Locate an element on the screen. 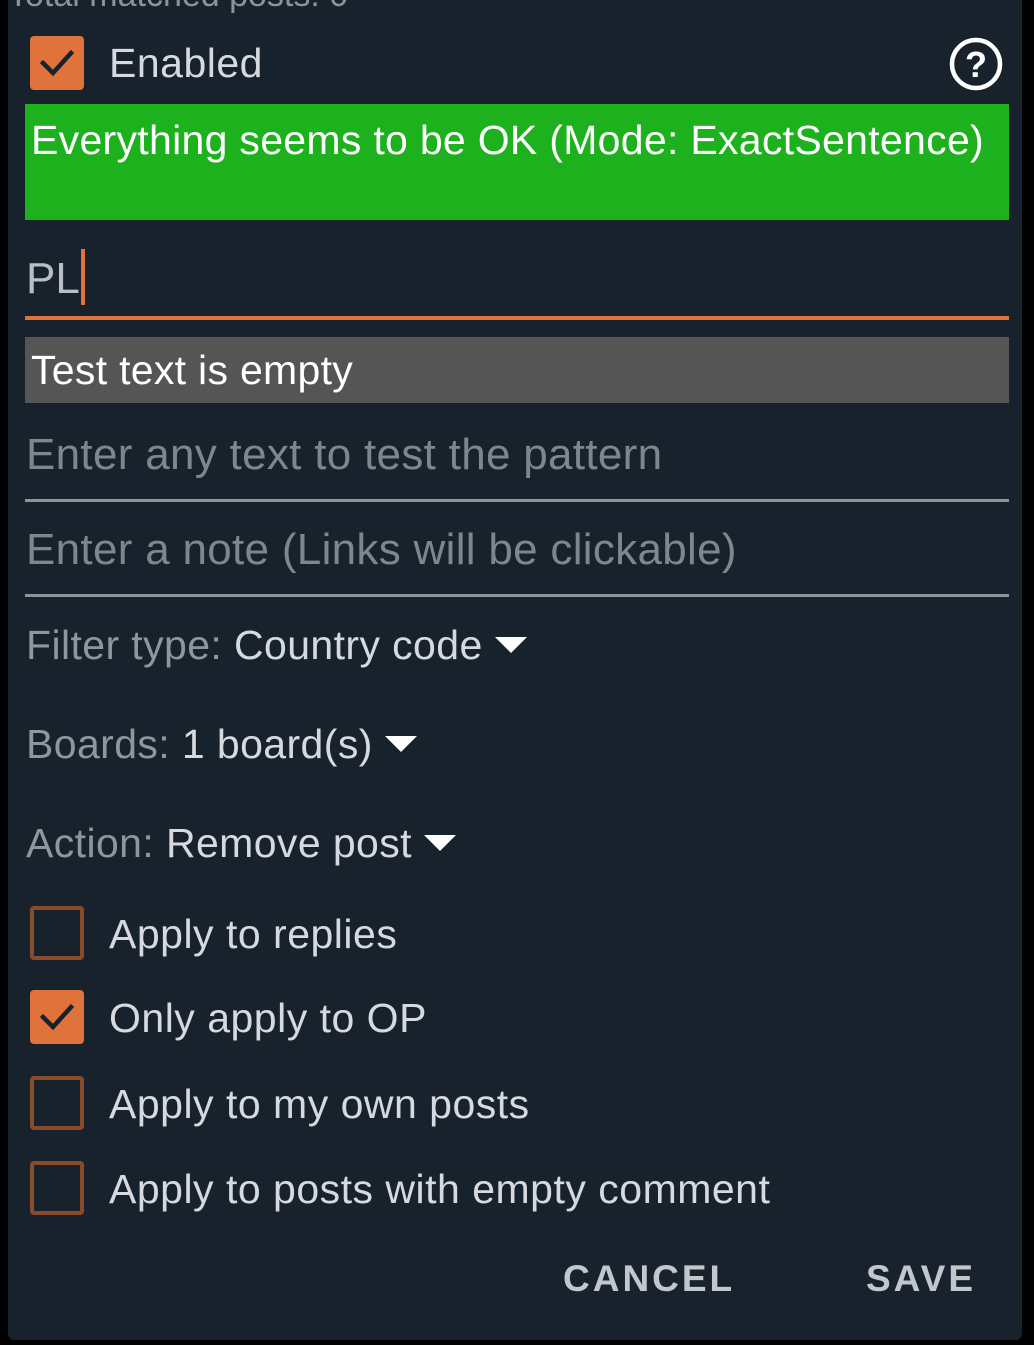  apply-to-empty-comment-checkbox is located at coordinates (57, 1188).